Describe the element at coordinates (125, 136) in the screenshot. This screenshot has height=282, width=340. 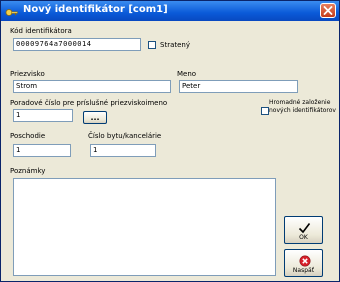
I see `office-label: Číslo bytu/kancelárie` at that location.